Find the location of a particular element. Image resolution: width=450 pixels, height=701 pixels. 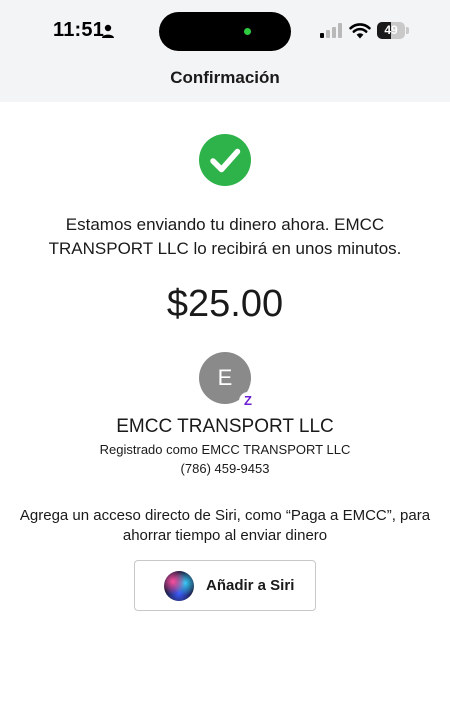

camera-indicator-dot is located at coordinates (247, 31).